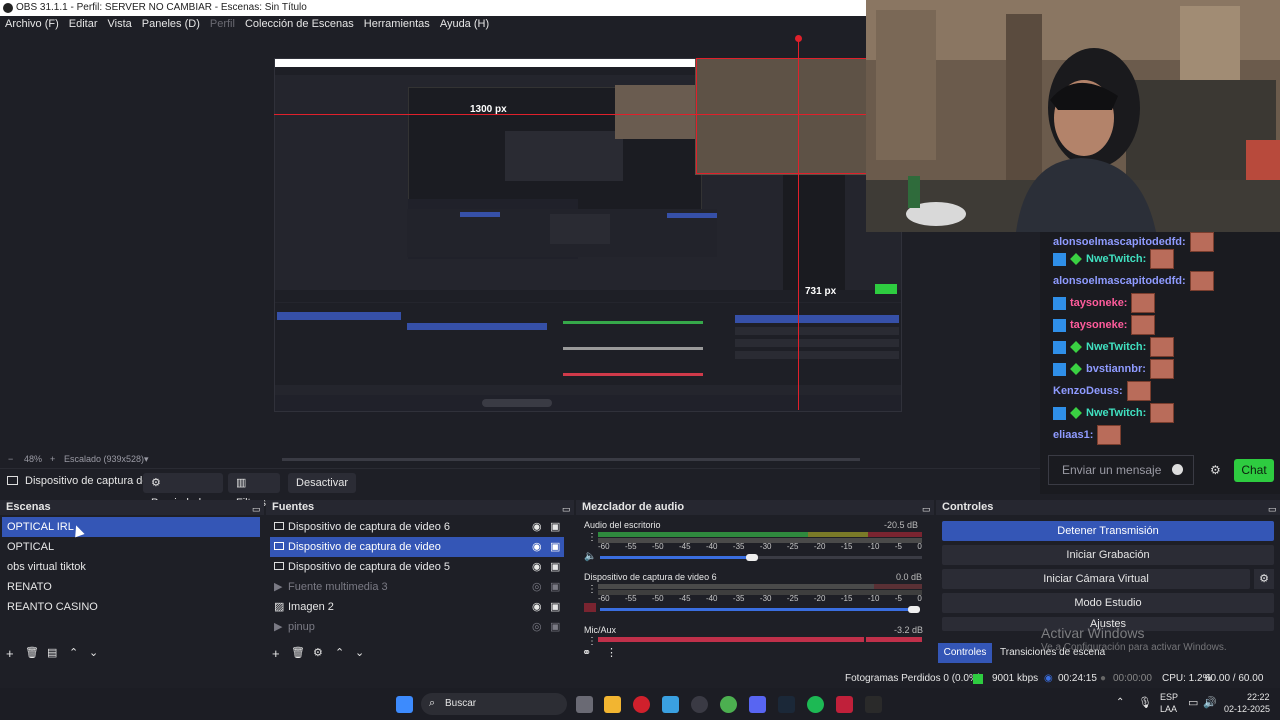 The width and height of the screenshot is (1280, 720). Describe the element at coordinates (322, 483) in the screenshot. I see `deactivate-button: Desactivar` at that location.